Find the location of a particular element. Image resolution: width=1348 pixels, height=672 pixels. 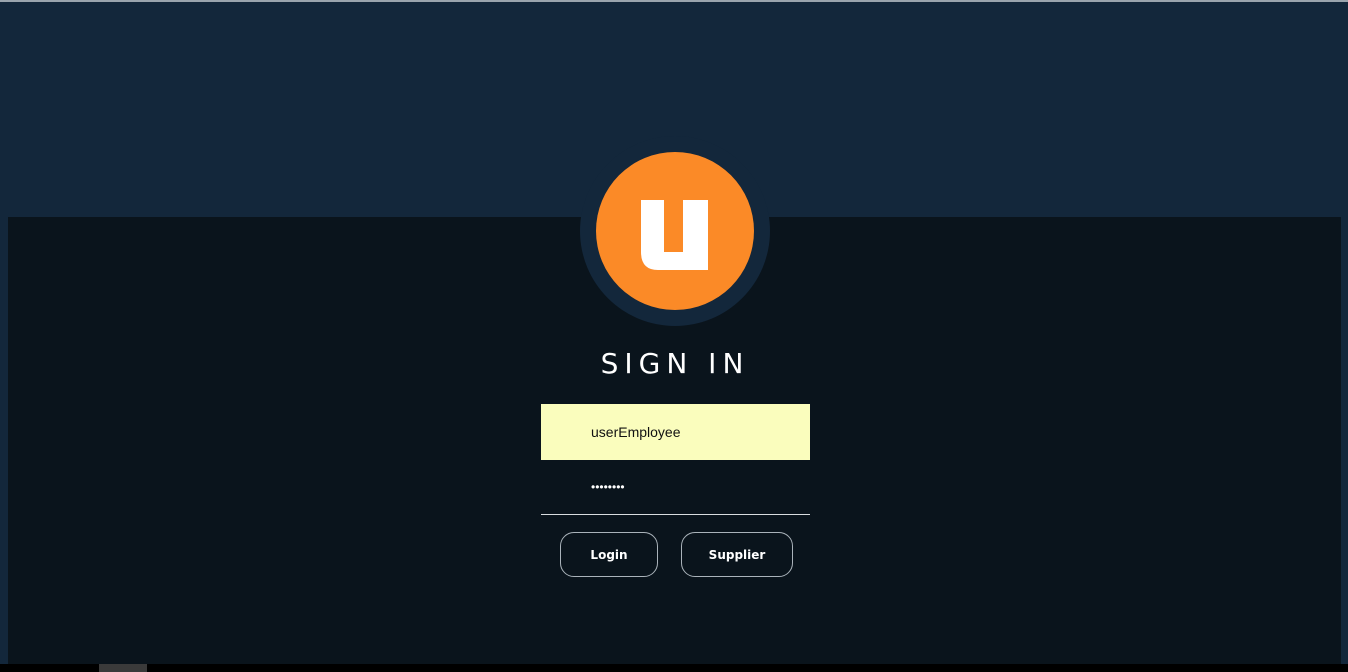

u-logo-icon is located at coordinates (675, 231).